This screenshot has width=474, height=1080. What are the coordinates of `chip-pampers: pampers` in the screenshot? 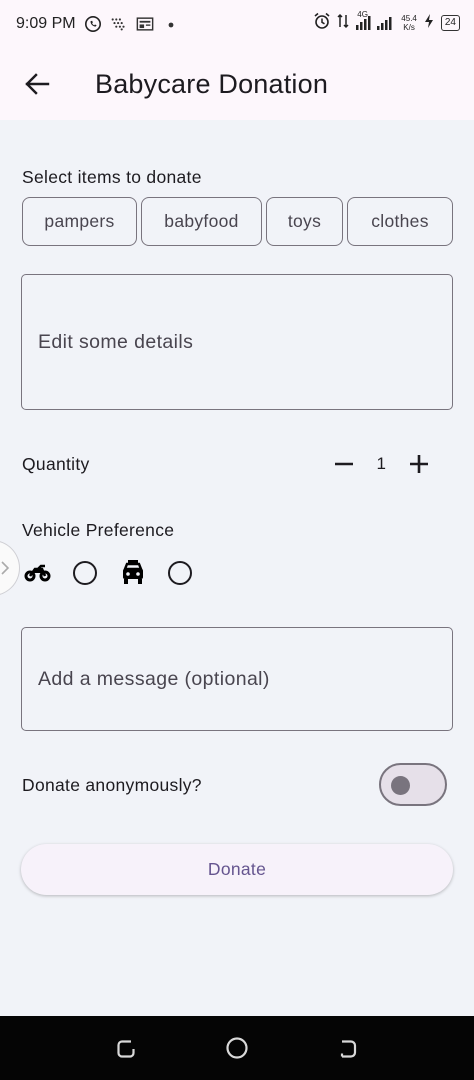 It's located at (79, 221).